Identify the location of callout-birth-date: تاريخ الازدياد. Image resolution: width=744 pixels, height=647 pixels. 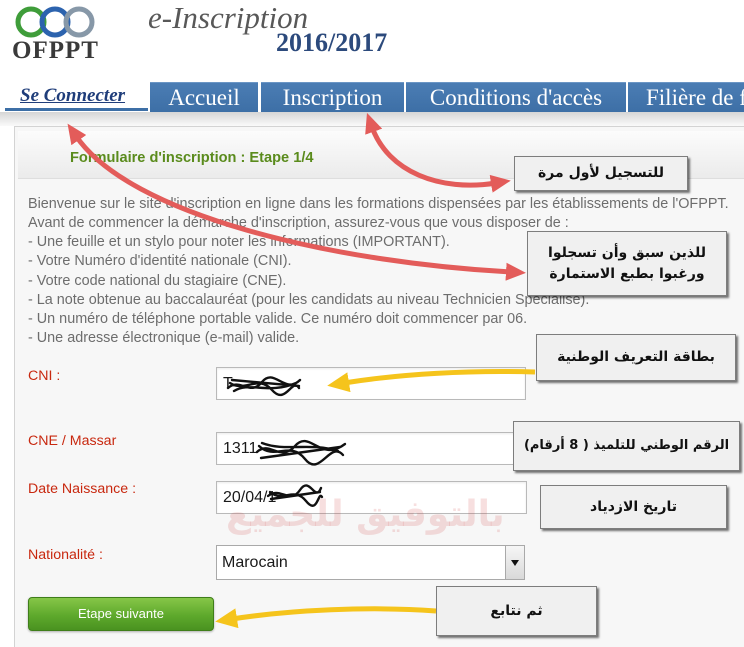
(633, 507).